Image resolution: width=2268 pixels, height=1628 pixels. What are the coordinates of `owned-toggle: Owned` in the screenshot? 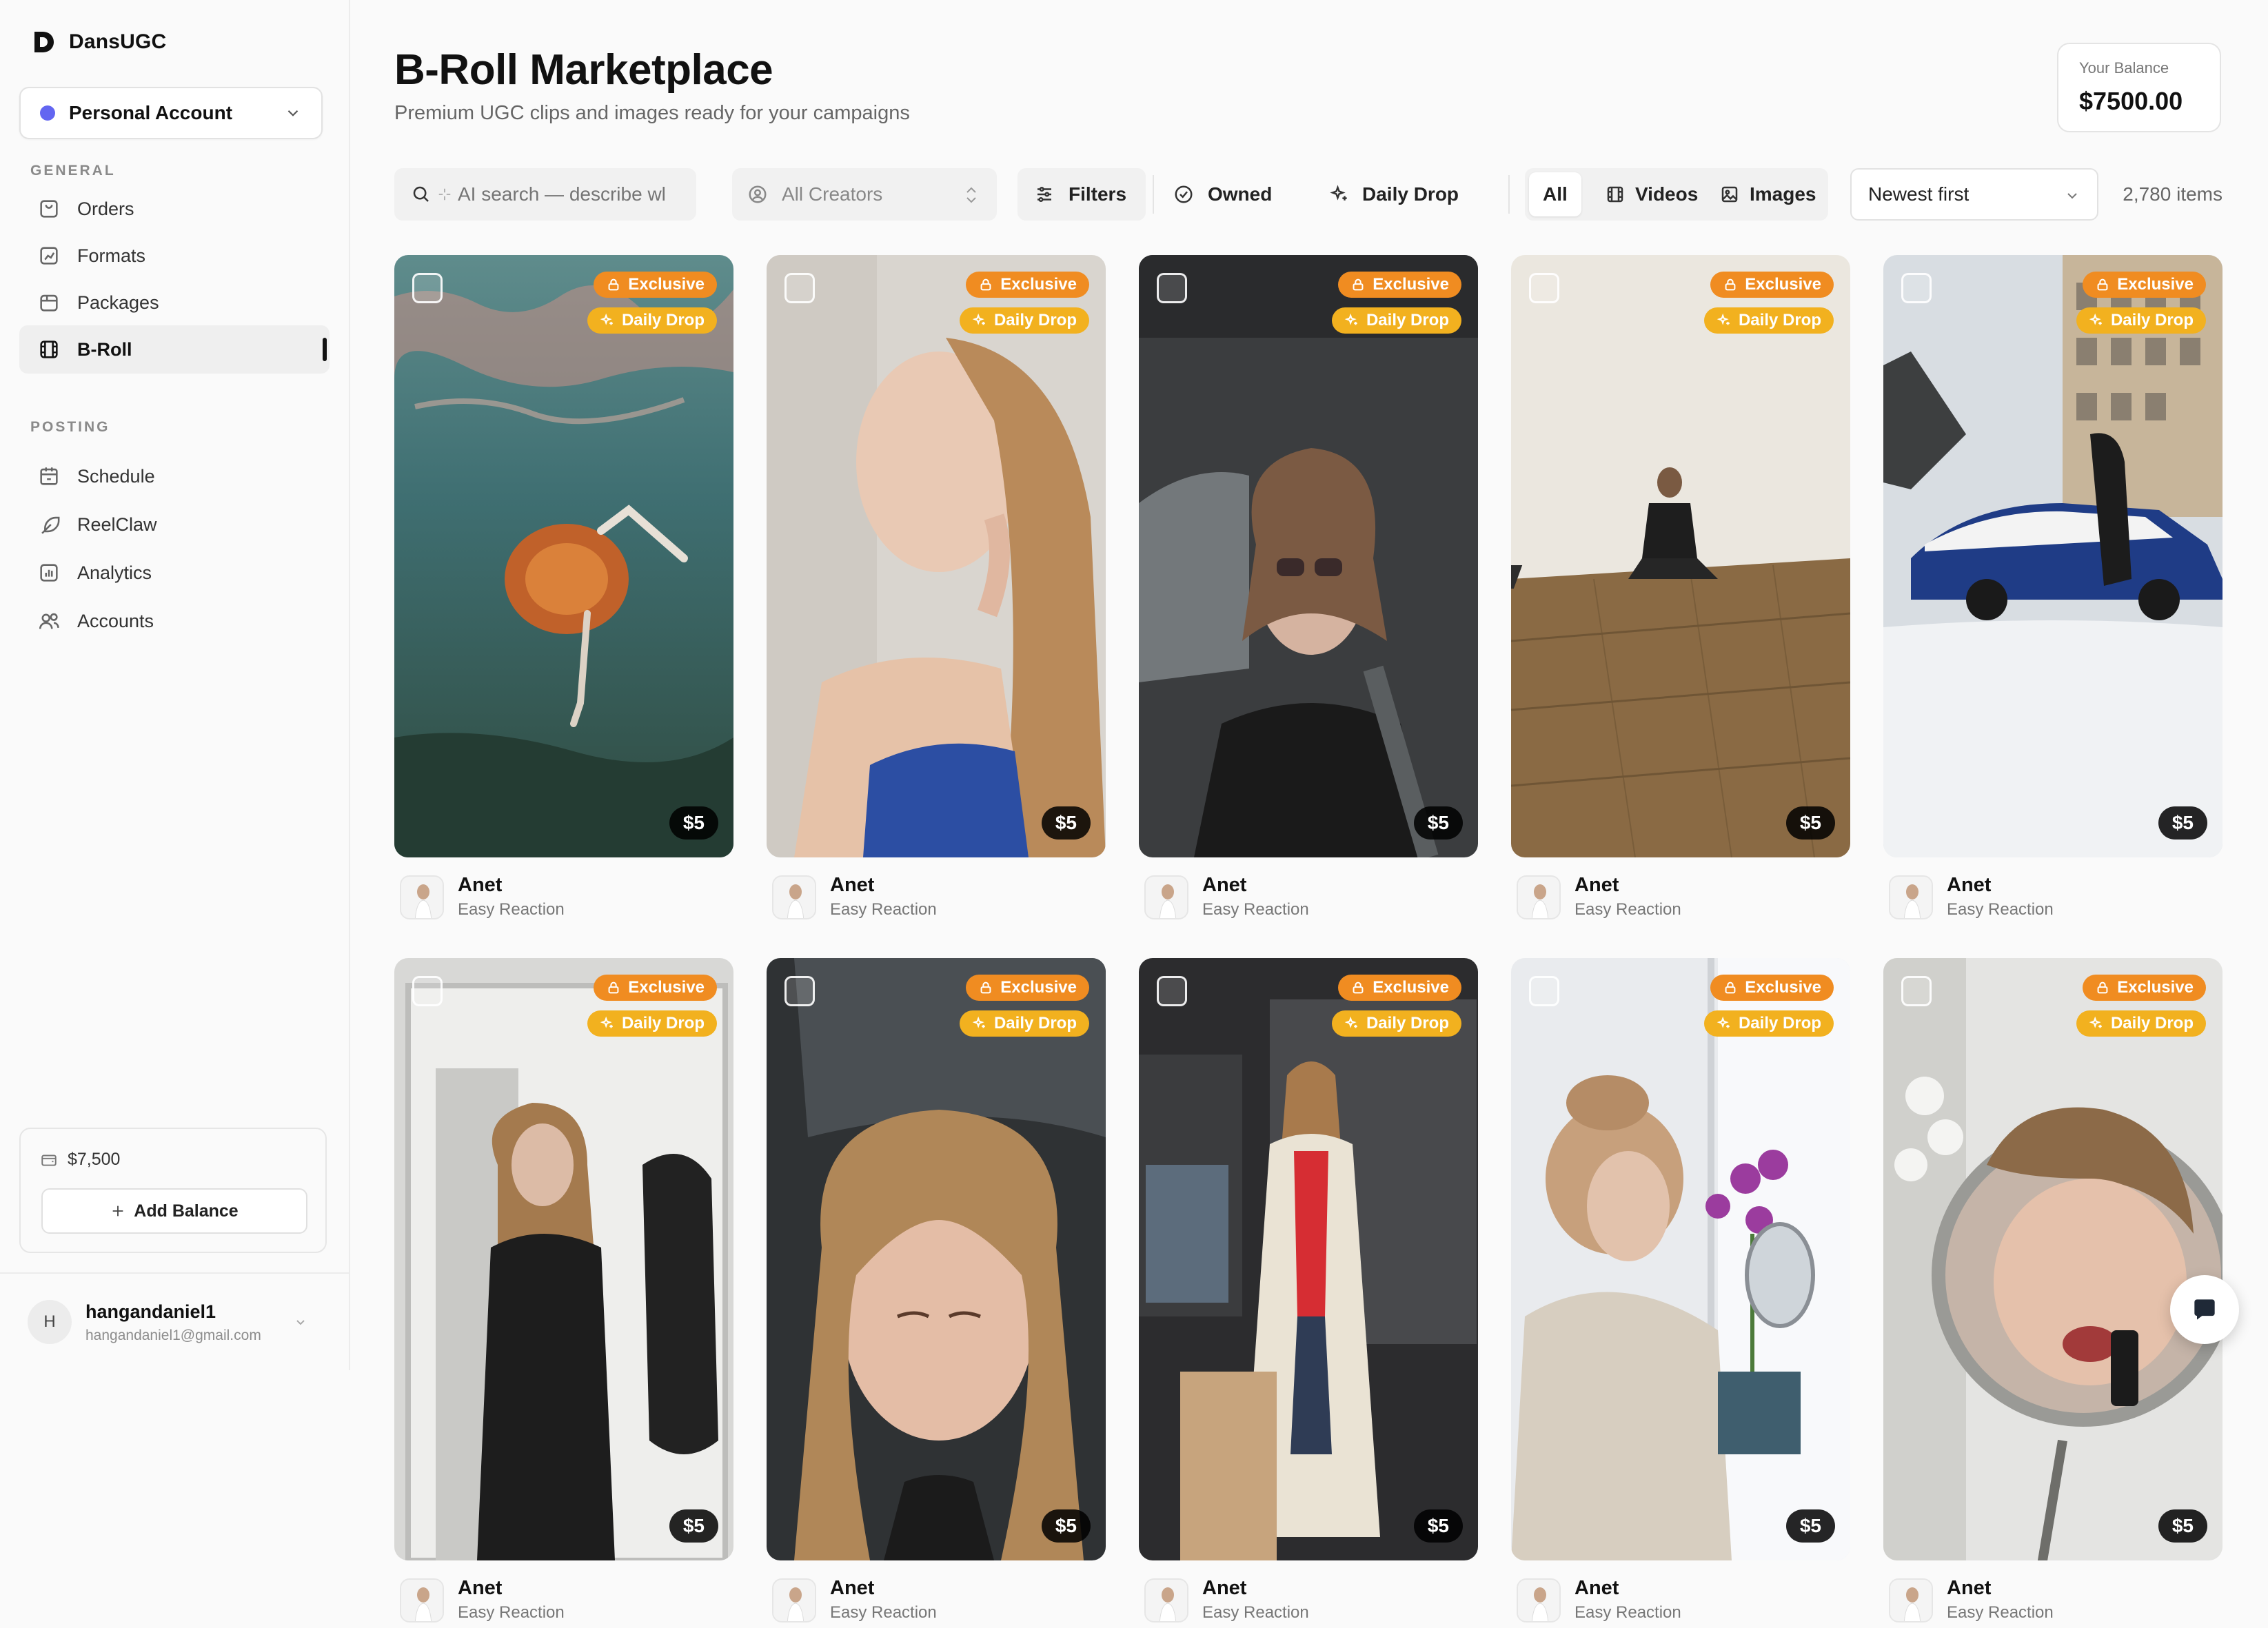 It's located at (1229, 195).